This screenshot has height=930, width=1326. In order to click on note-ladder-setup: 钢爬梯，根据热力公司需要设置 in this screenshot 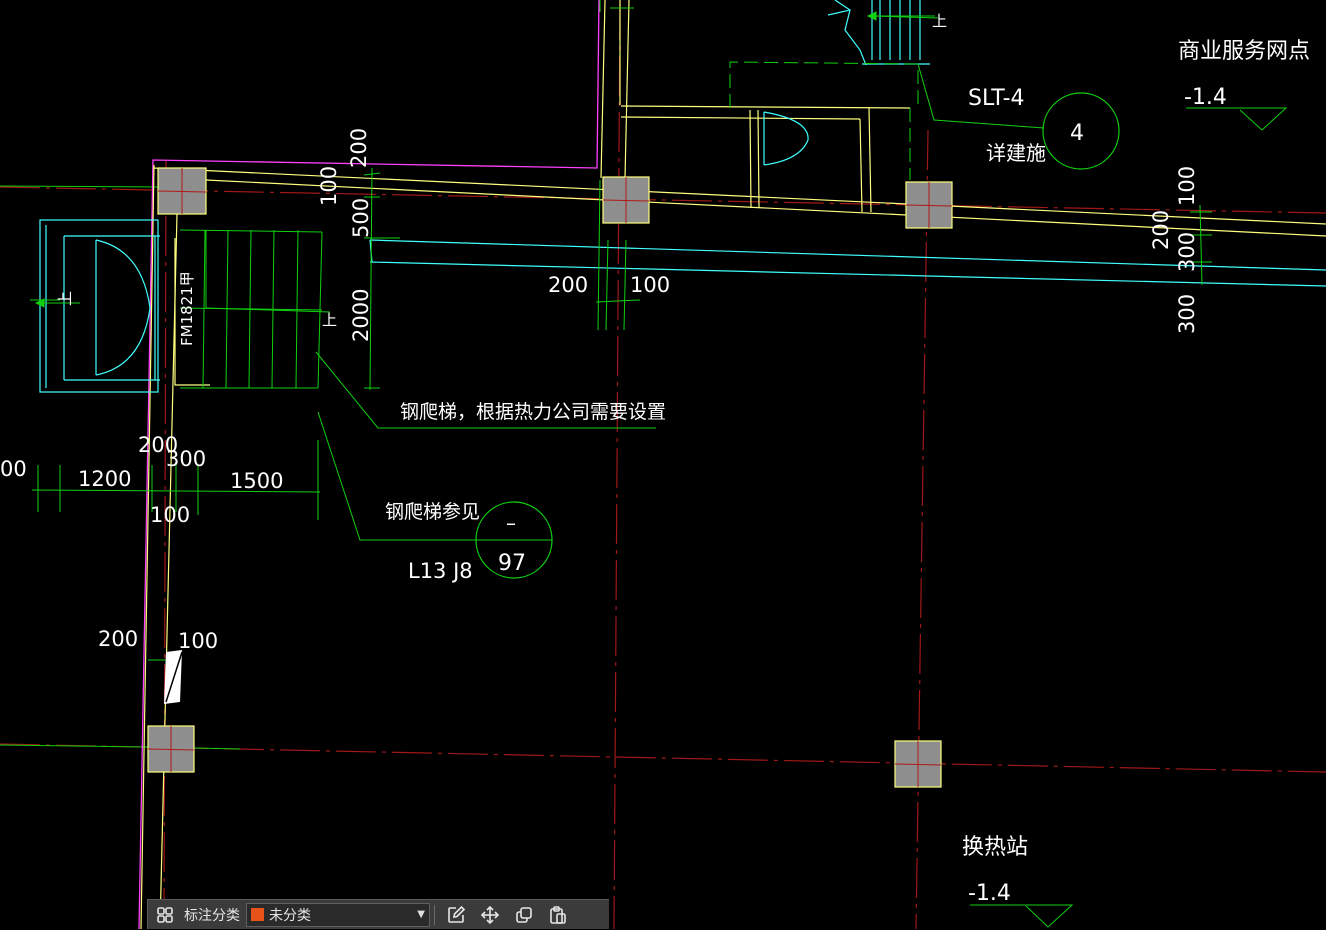, I will do `click(533, 412)`.